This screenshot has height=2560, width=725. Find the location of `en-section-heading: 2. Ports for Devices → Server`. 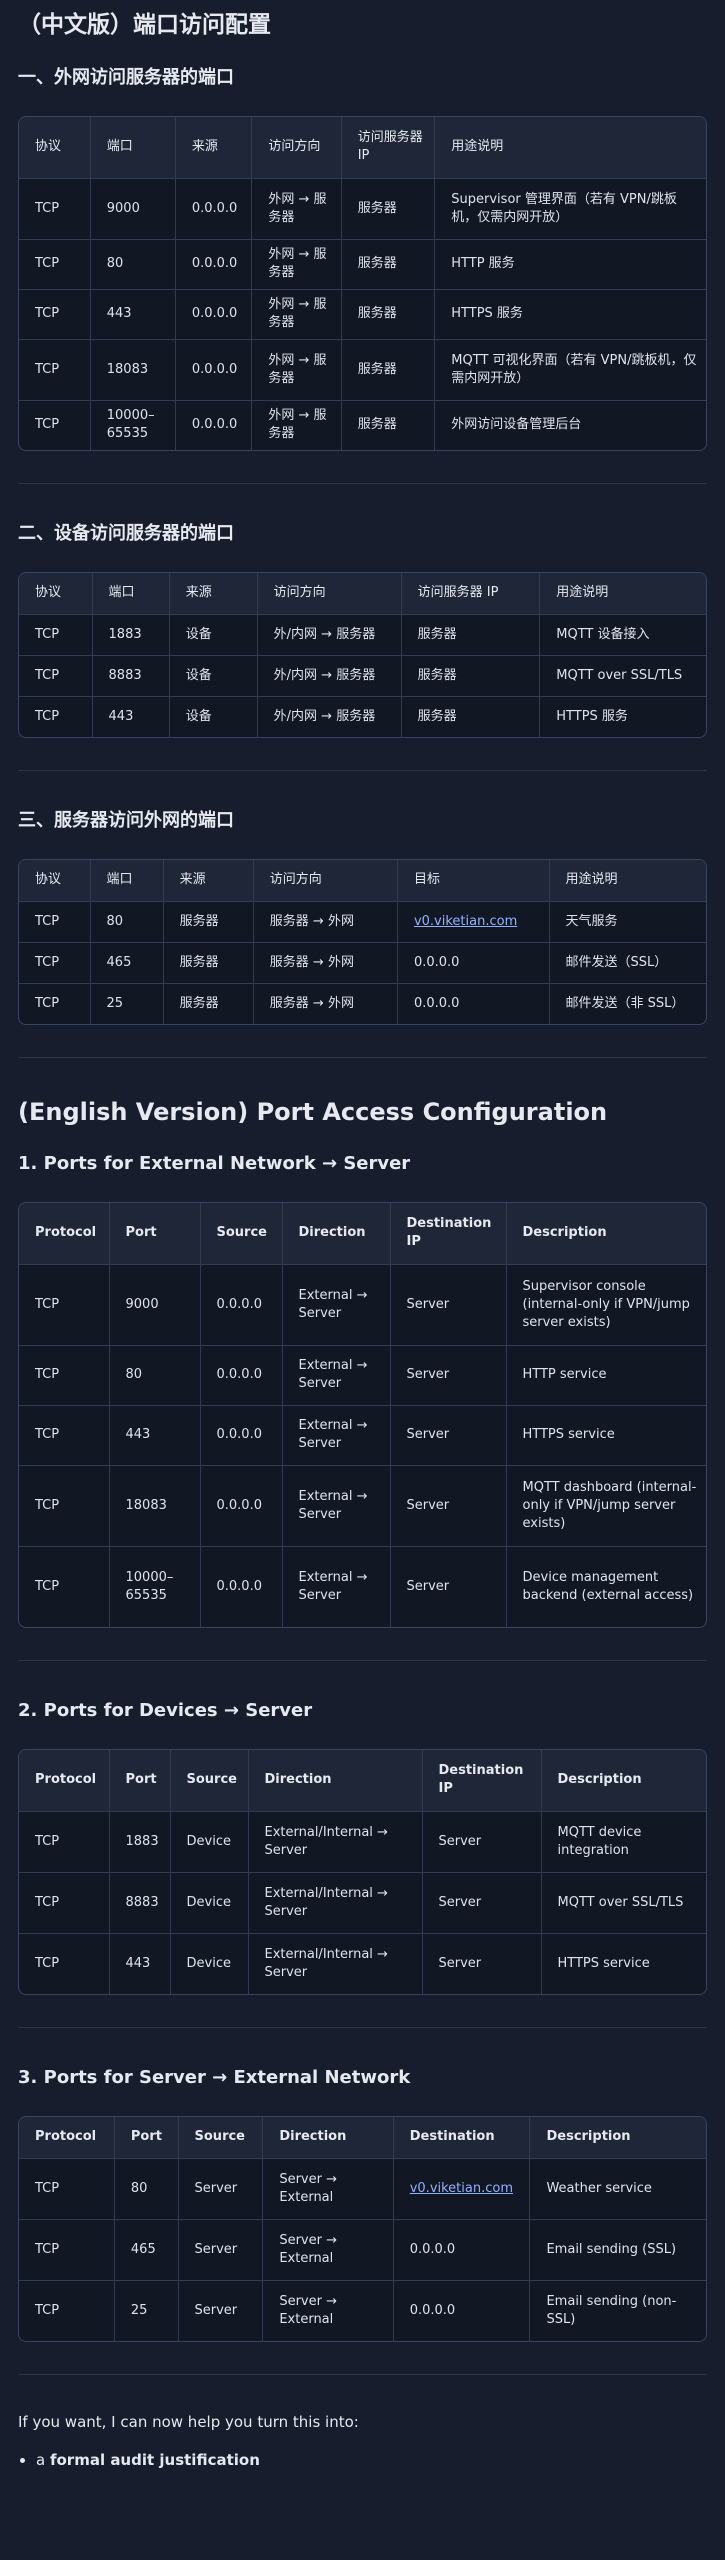

en-section-heading: 2. Ports for Devices → Server is located at coordinates (165, 1710).